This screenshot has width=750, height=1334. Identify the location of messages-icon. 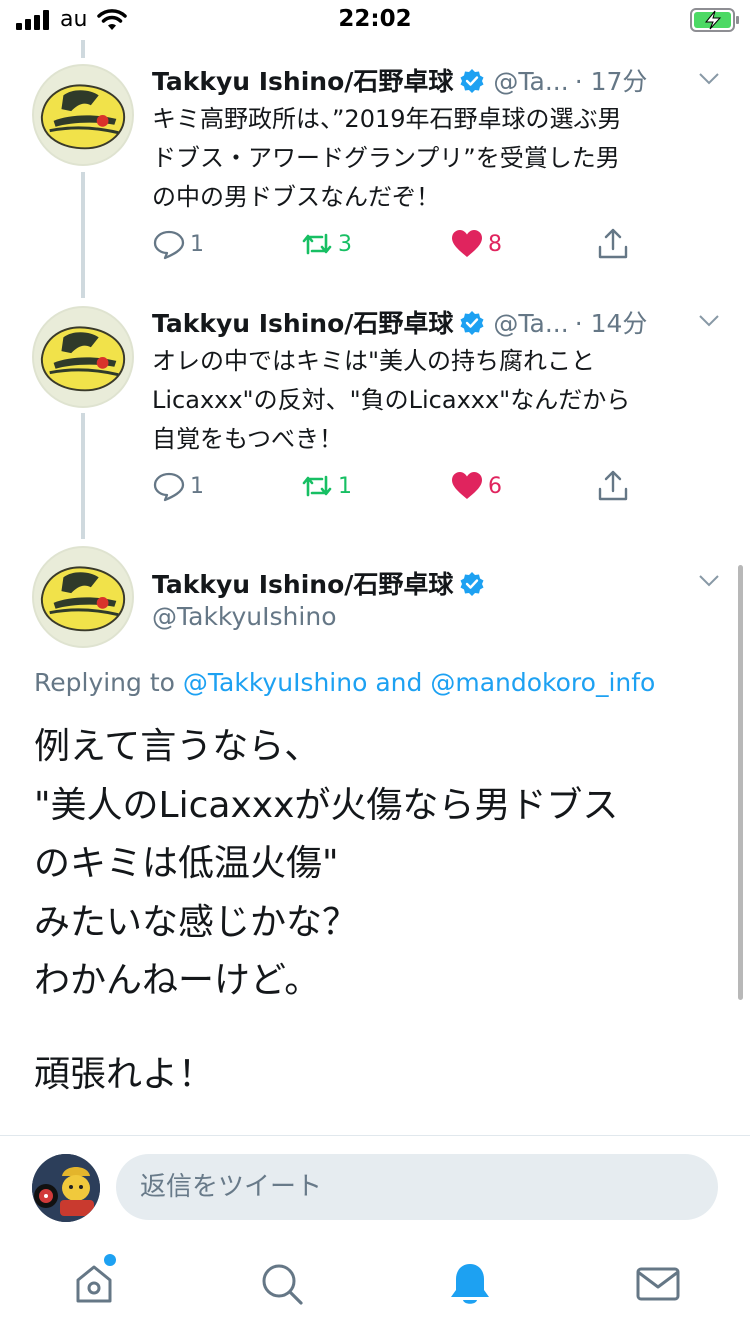
(658, 1284).